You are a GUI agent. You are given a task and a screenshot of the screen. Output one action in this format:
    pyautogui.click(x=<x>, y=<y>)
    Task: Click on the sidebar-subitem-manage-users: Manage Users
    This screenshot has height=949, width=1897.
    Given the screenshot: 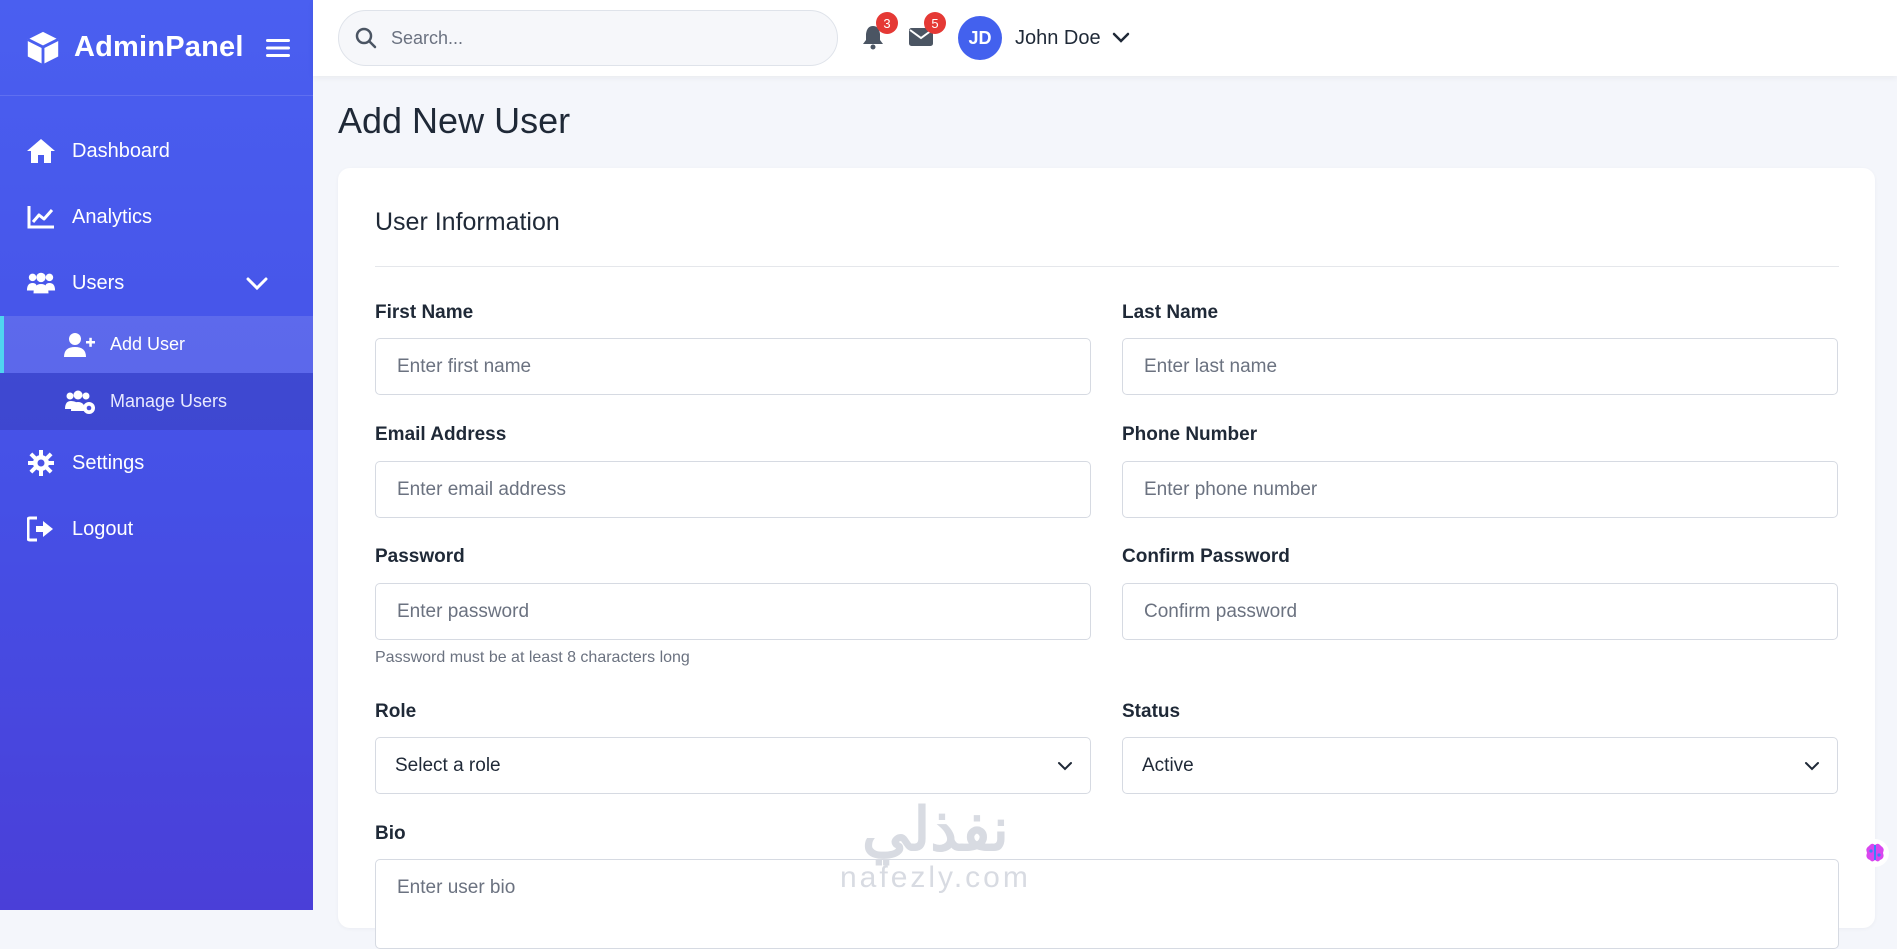 What is the action you would take?
    pyautogui.click(x=156, y=401)
    